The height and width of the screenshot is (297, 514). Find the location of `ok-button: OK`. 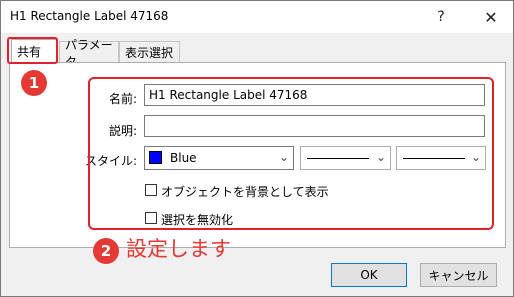

ok-button: OK is located at coordinates (369, 275).